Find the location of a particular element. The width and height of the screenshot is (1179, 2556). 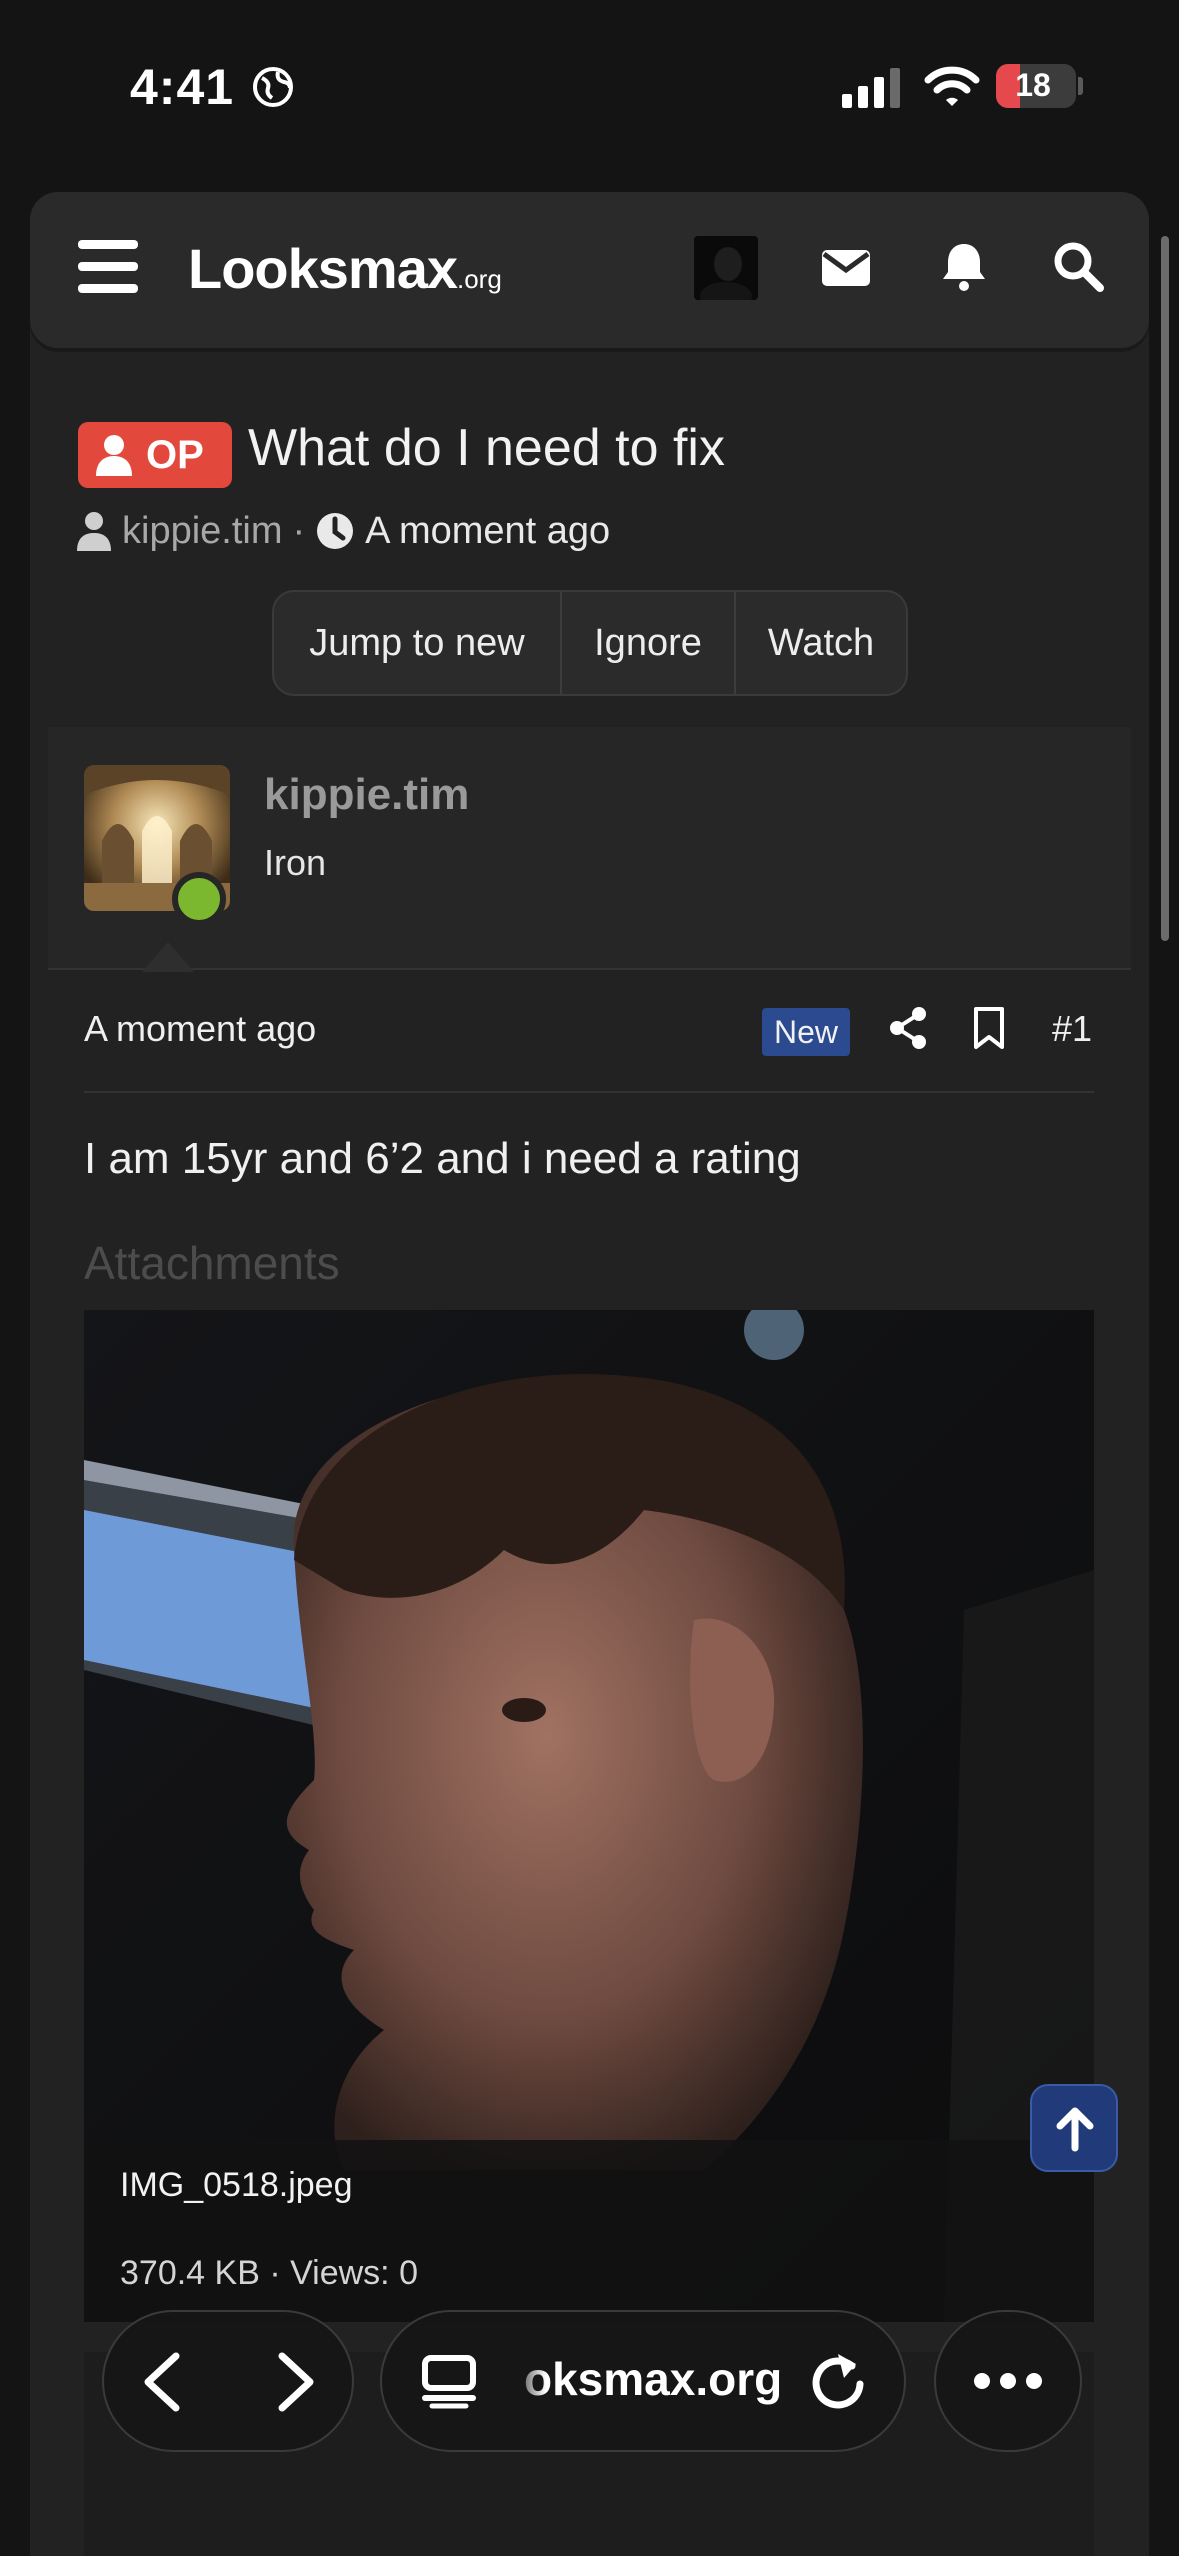

jump-to-new-button: Jump to new is located at coordinates (418, 643).